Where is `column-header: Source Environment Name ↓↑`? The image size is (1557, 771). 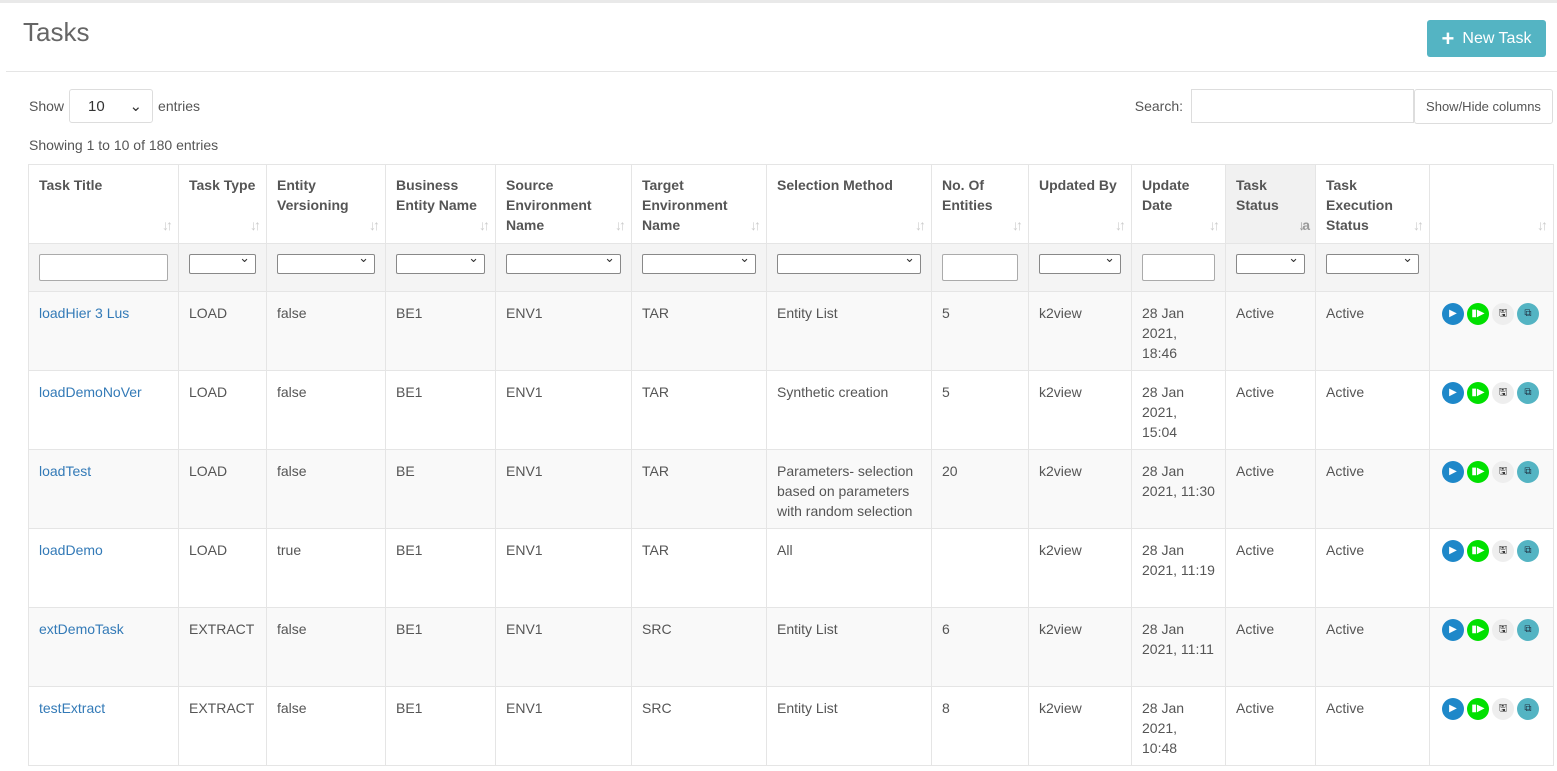 column-header: Source Environment Name ↓↑ is located at coordinates (563, 204).